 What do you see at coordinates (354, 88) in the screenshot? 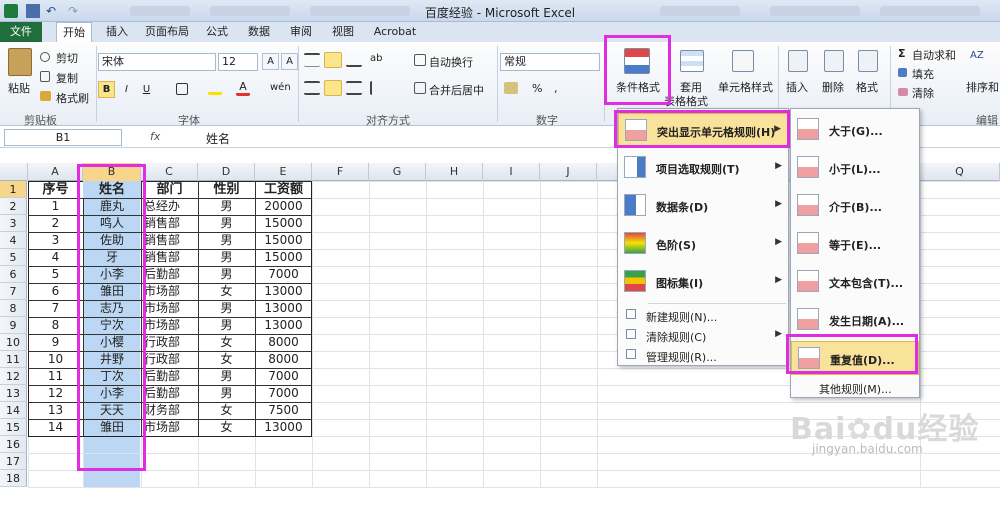
I see `align-right-icon` at bounding box center [354, 88].